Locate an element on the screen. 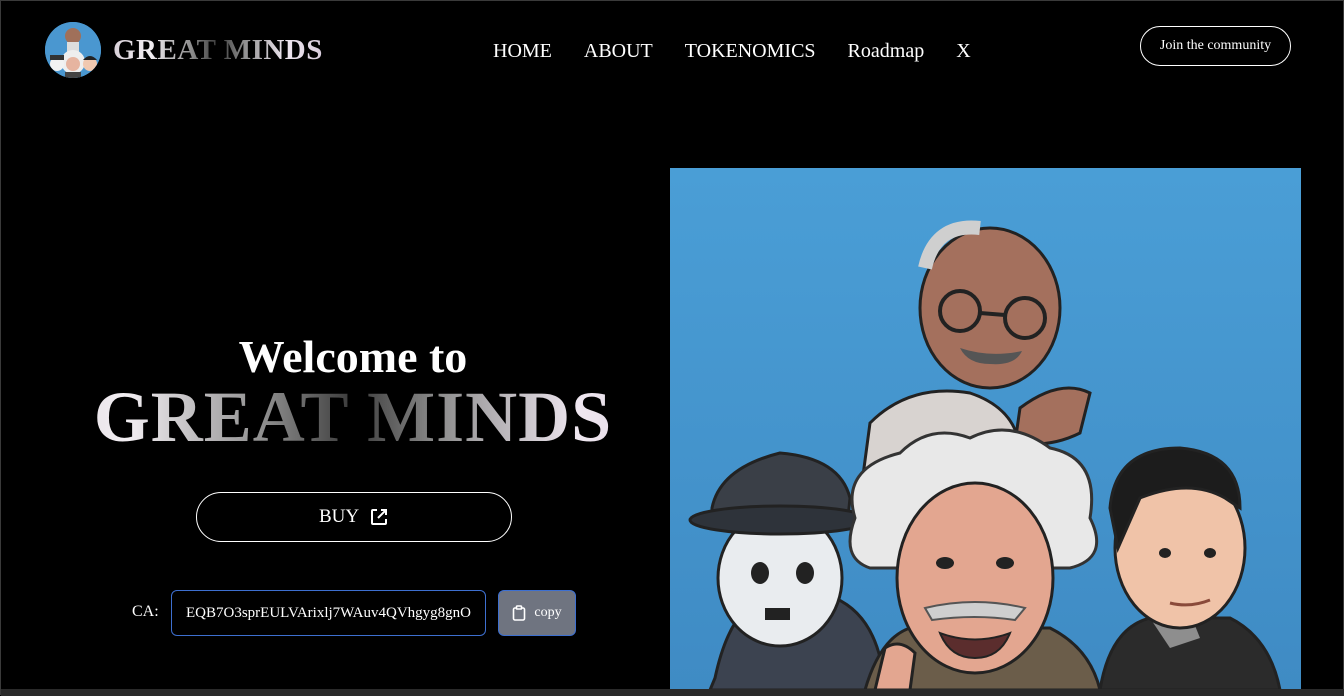  logo-text: GREAT MINDS is located at coordinates (218, 49).